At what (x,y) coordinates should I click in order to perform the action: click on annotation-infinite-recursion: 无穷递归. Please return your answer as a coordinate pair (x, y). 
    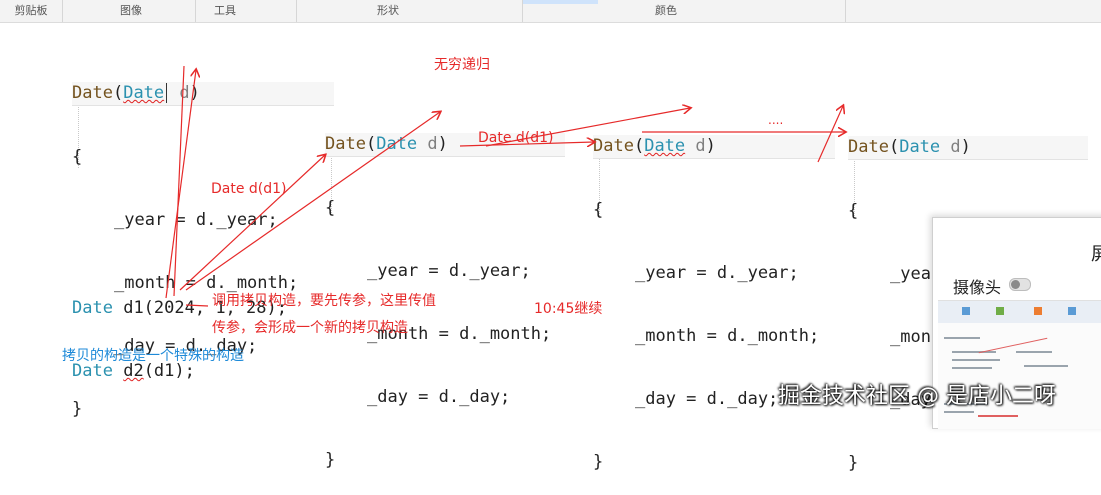
    Looking at the image, I should click on (462, 65).